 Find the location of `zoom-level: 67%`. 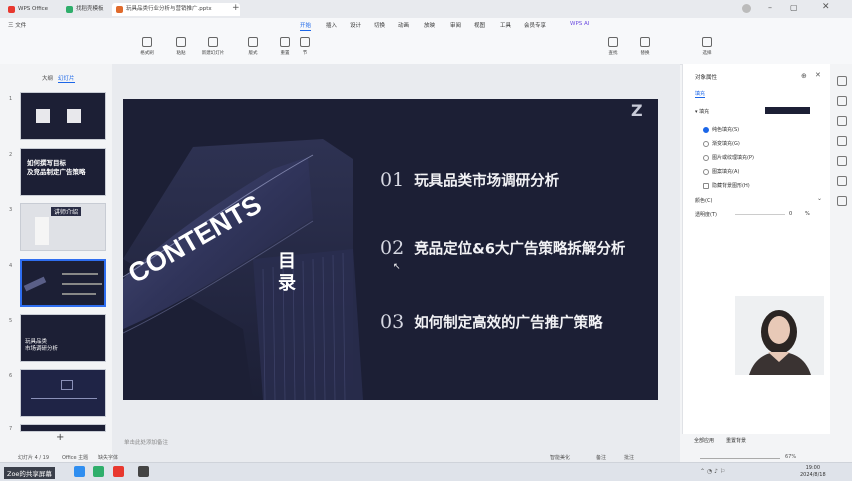

zoom-level: 67% is located at coordinates (790, 457).